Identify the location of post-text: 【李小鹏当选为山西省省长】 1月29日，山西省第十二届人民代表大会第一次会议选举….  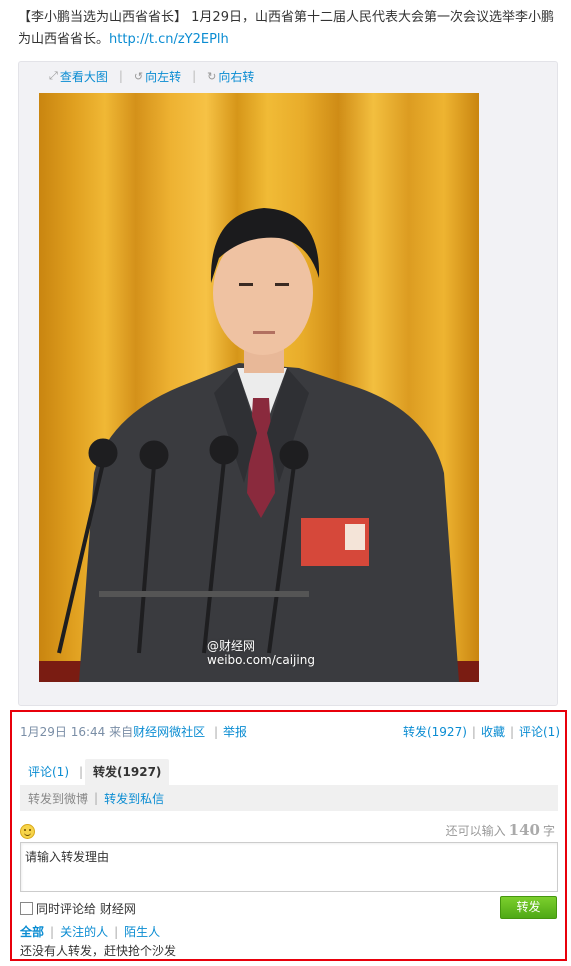
(288, 29).